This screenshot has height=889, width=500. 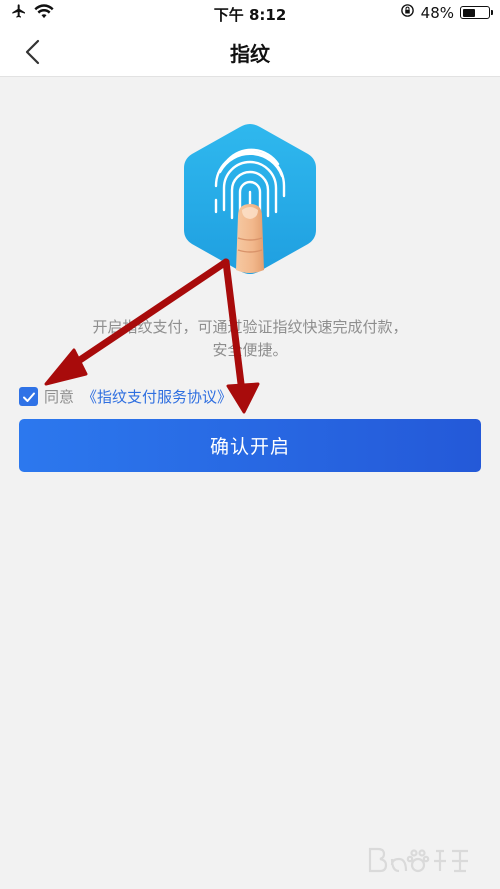 What do you see at coordinates (468, 12) in the screenshot?
I see `battery-fill` at bounding box center [468, 12].